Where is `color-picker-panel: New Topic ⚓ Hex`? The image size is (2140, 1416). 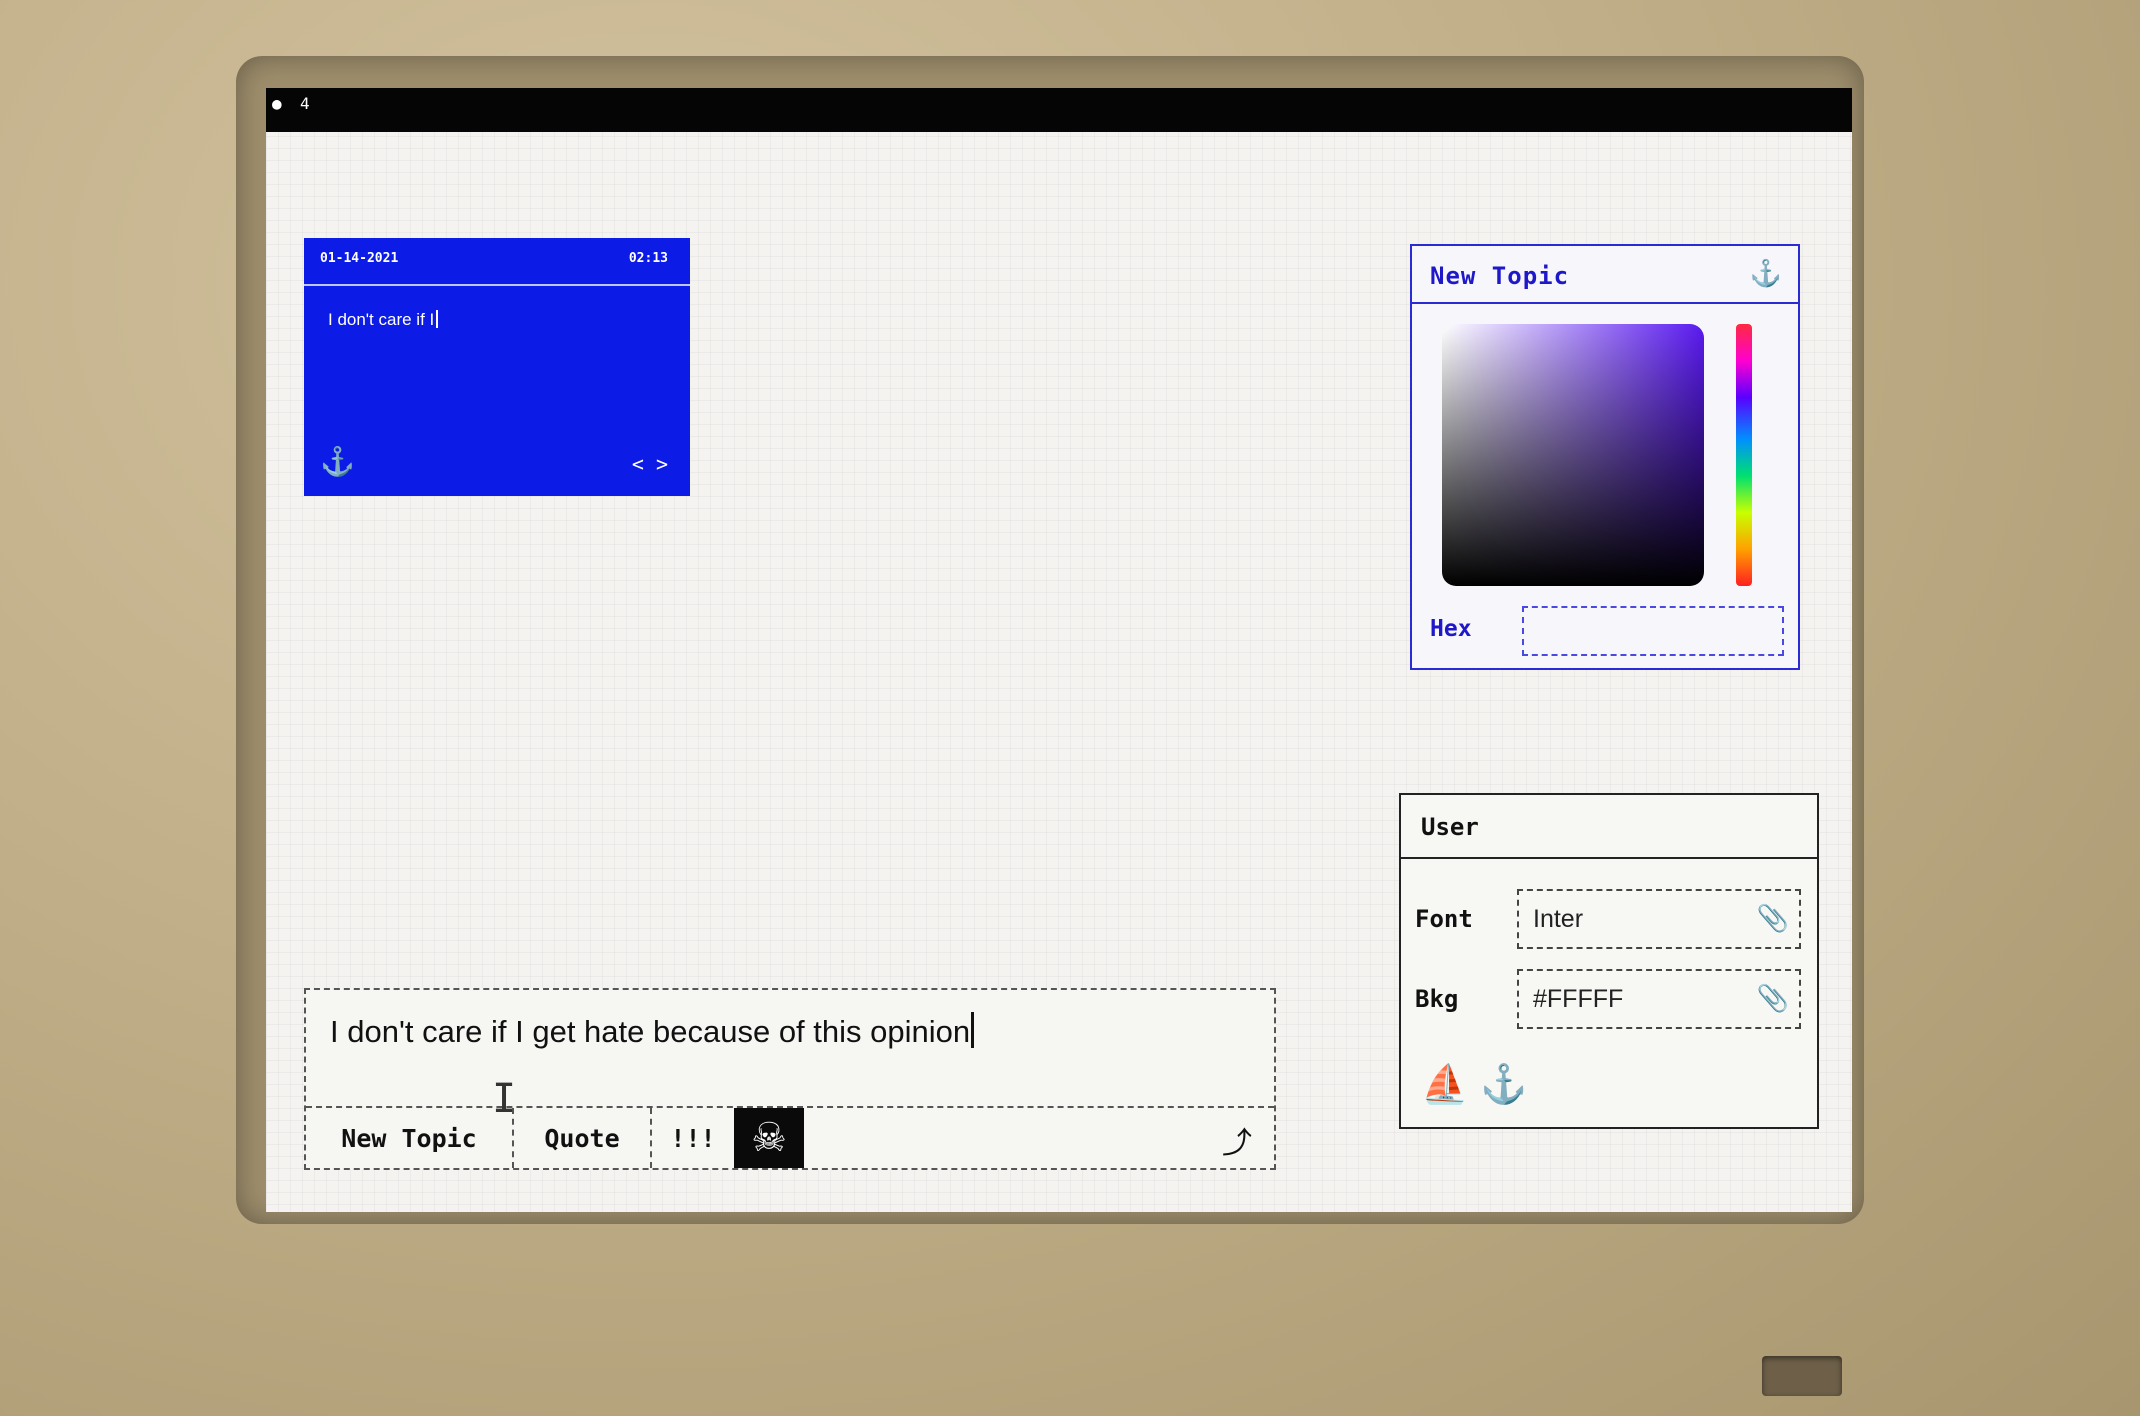
color-picker-panel: New Topic ⚓ Hex is located at coordinates (1605, 457).